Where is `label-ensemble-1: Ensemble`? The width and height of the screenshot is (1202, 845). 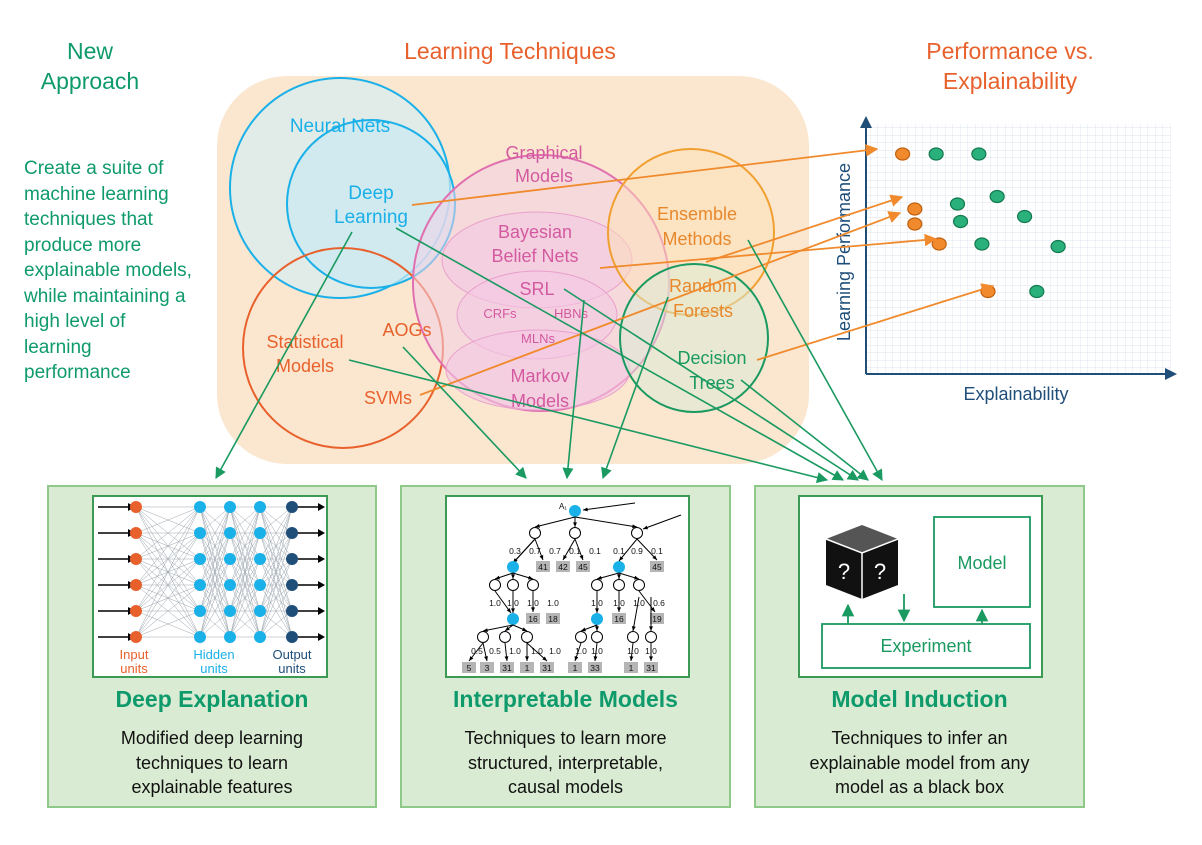 label-ensemble-1: Ensemble is located at coordinates (697, 214).